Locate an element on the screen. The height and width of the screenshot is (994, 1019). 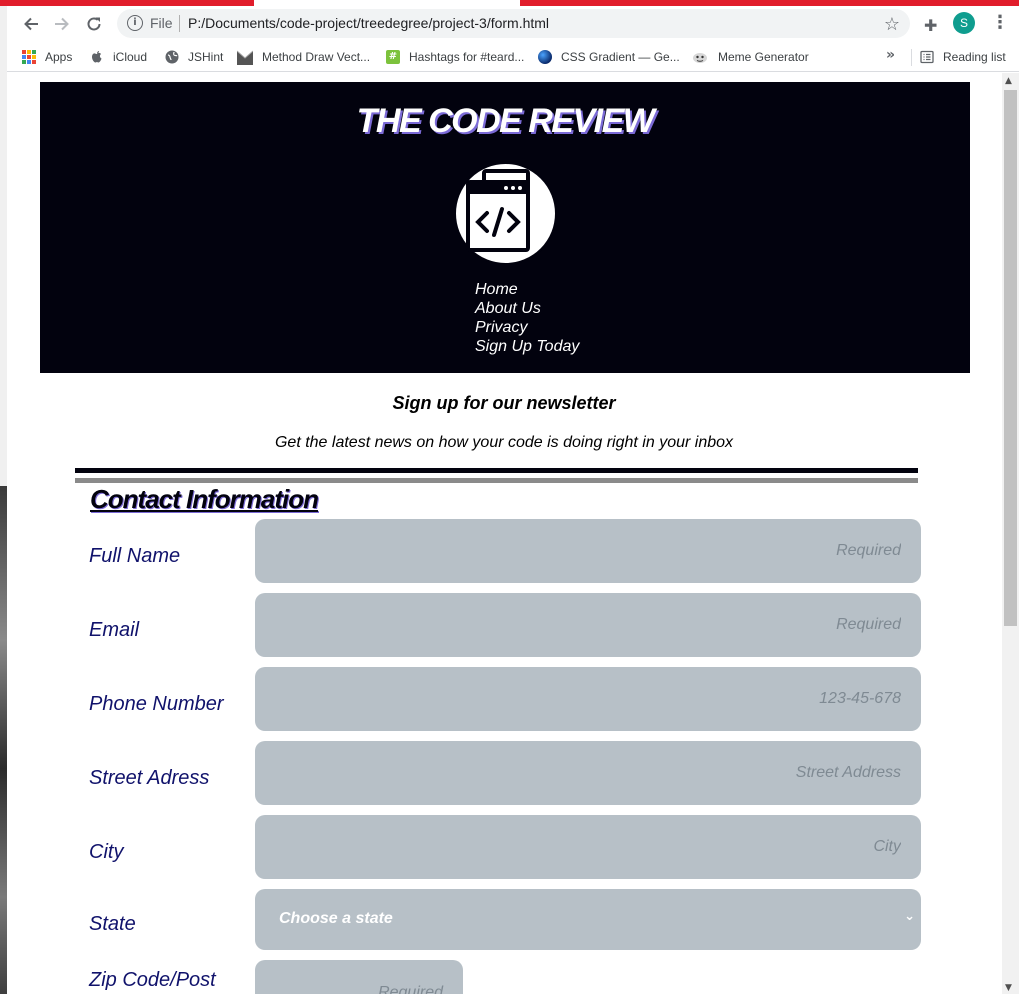
zip-input: Required is located at coordinates (359, 977).